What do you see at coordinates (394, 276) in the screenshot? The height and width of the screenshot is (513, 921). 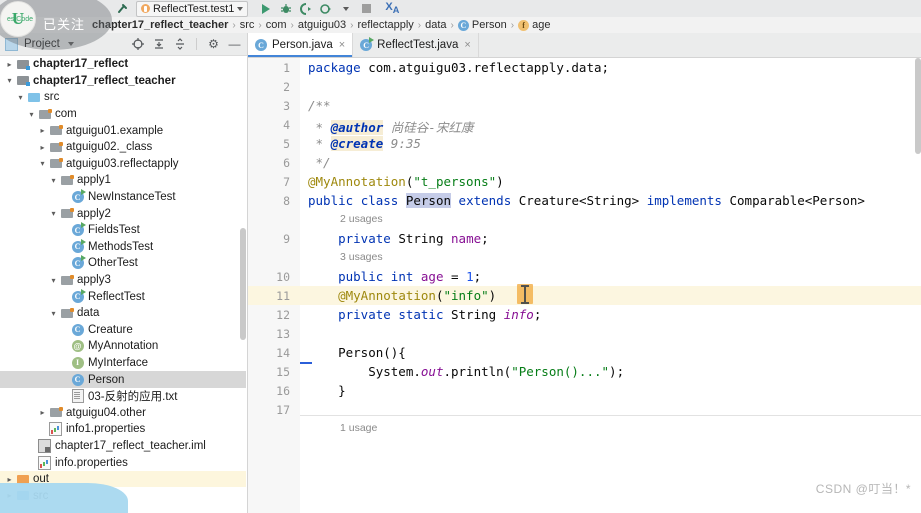 I see `code-line: public int age = 1;` at bounding box center [394, 276].